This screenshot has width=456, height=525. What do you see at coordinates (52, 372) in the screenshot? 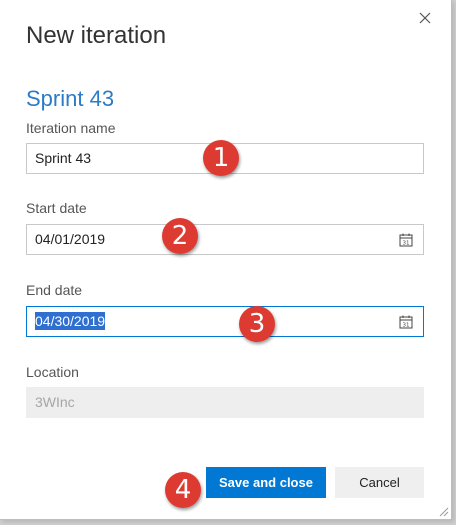
I see `location-label: Location` at bounding box center [52, 372].